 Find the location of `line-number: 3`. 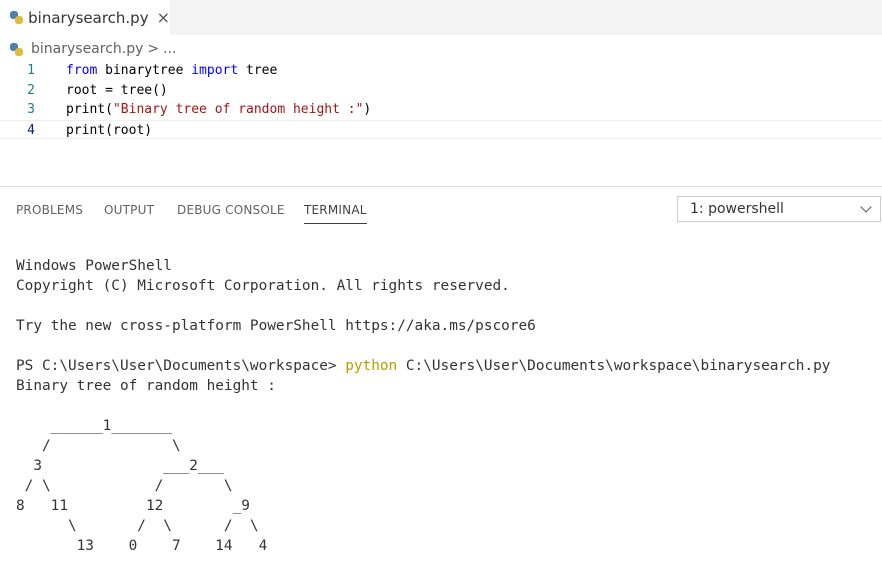

line-number: 3 is located at coordinates (31, 109).